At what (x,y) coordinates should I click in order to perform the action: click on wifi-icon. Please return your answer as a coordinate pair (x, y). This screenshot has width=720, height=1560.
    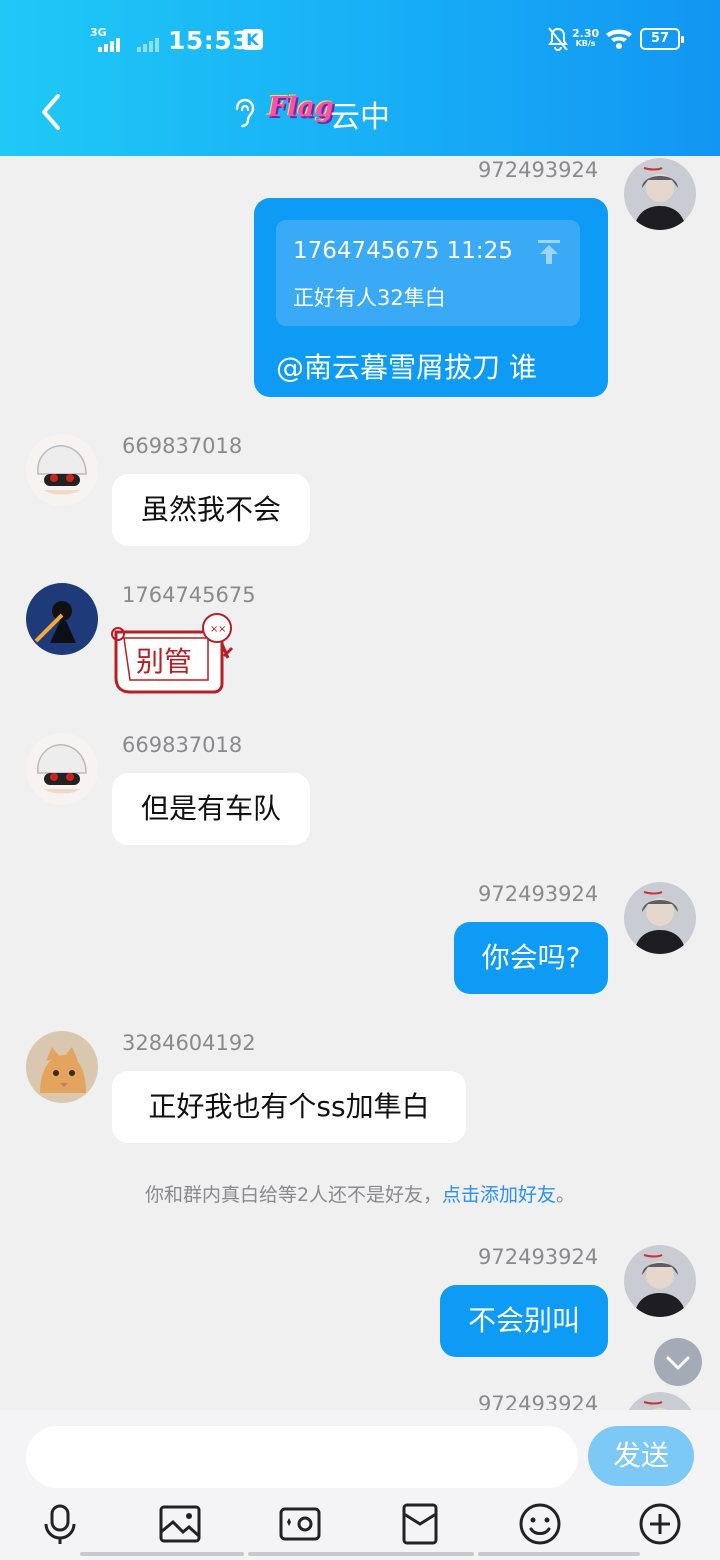
    Looking at the image, I should click on (619, 39).